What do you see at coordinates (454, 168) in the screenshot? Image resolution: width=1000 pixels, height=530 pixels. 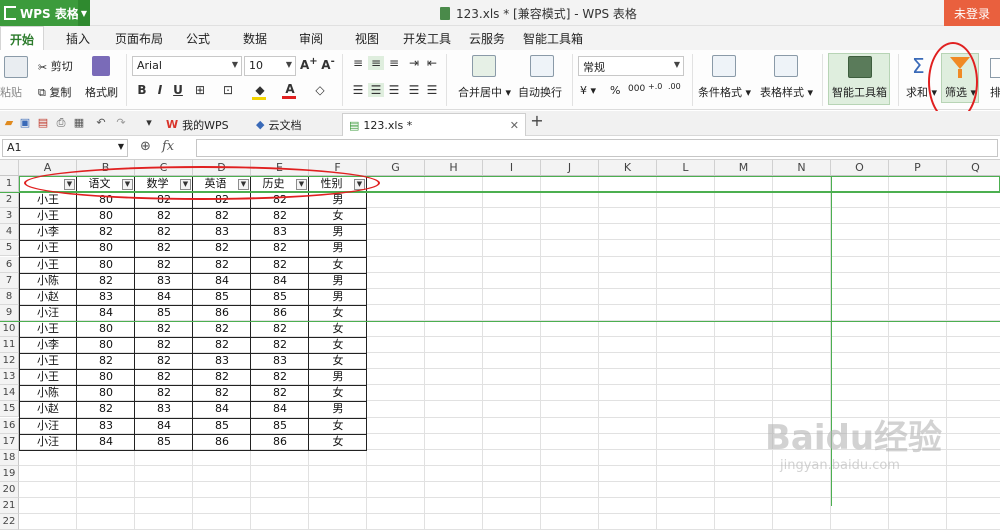 I see `column-header: H` at bounding box center [454, 168].